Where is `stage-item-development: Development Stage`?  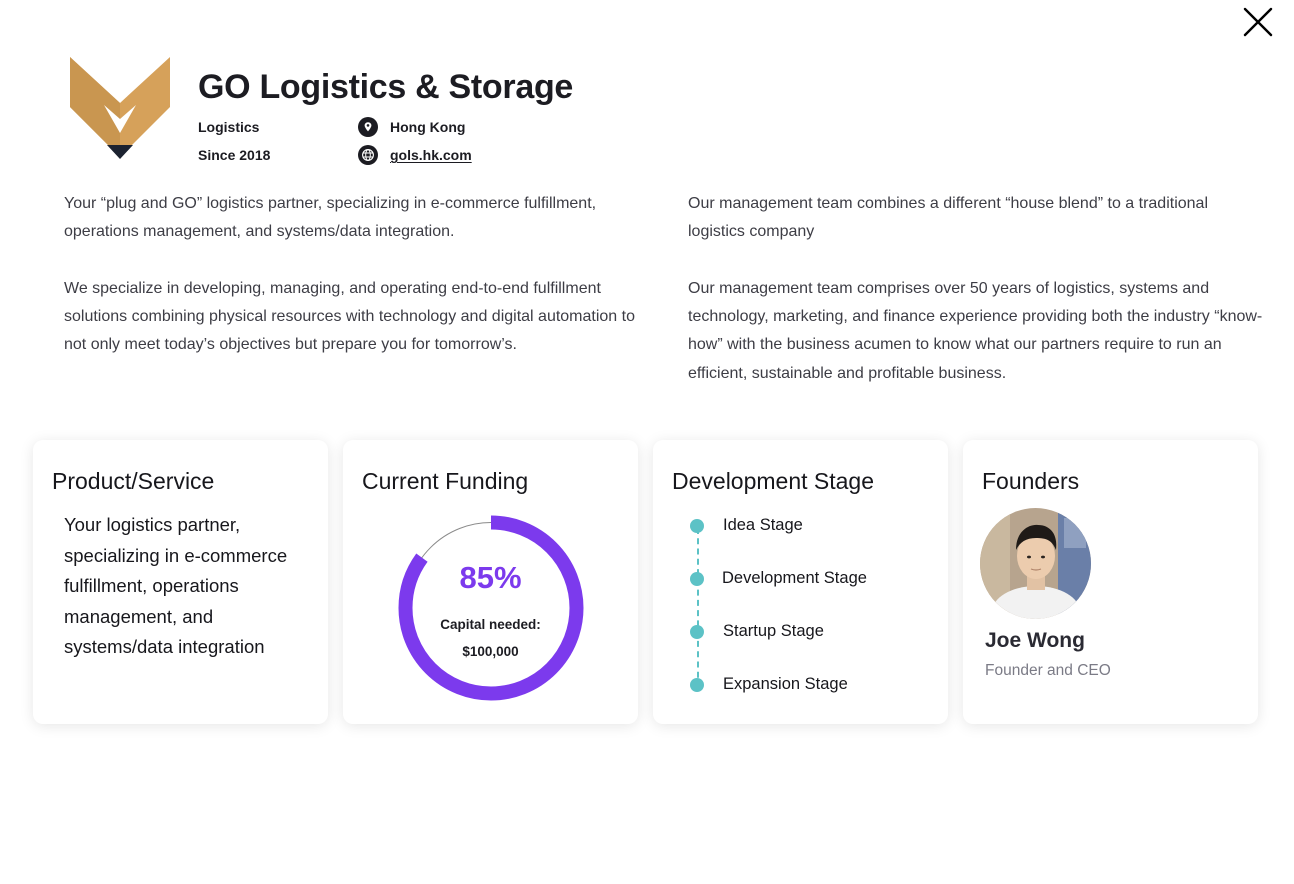
stage-item-development: Development Stage is located at coordinates (778, 578).